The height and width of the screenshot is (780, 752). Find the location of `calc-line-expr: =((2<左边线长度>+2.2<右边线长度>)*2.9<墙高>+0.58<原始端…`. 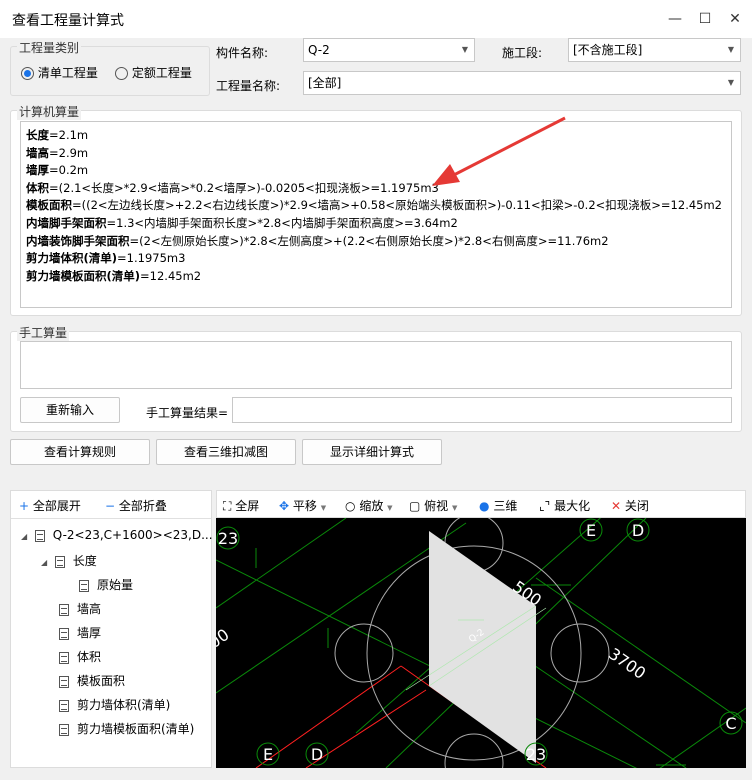

calc-line-expr: =((2<左边线长度>+2.2<右边线长度>)*2.9<墙高>+0.58<原始端… is located at coordinates (397, 205).